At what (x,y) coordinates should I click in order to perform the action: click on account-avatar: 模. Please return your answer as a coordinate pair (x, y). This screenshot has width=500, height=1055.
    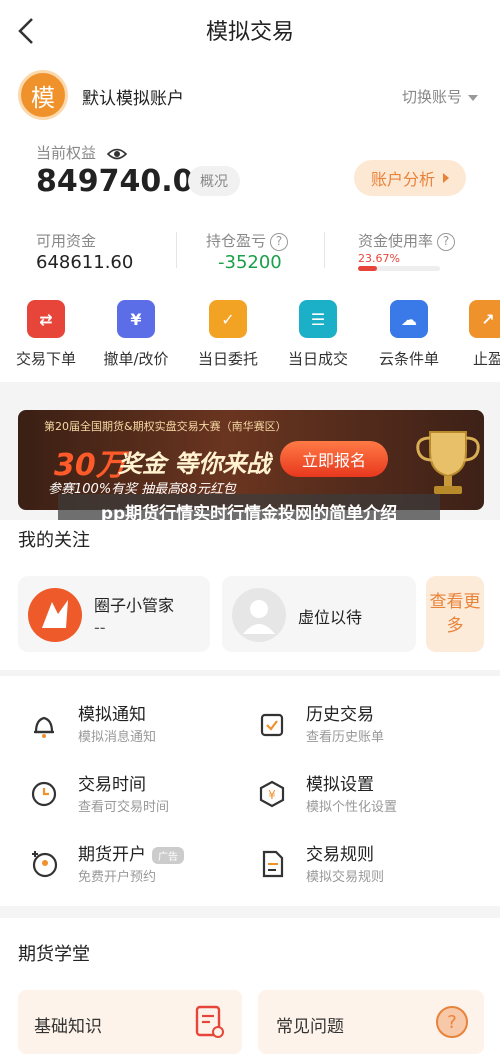
    Looking at the image, I should click on (43, 95).